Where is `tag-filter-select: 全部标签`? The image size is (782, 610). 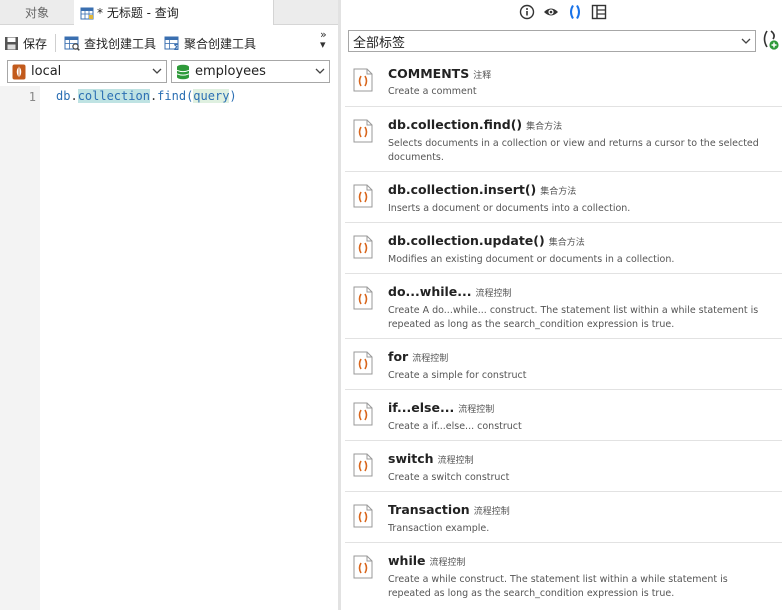 tag-filter-select: 全部标签 is located at coordinates (552, 41).